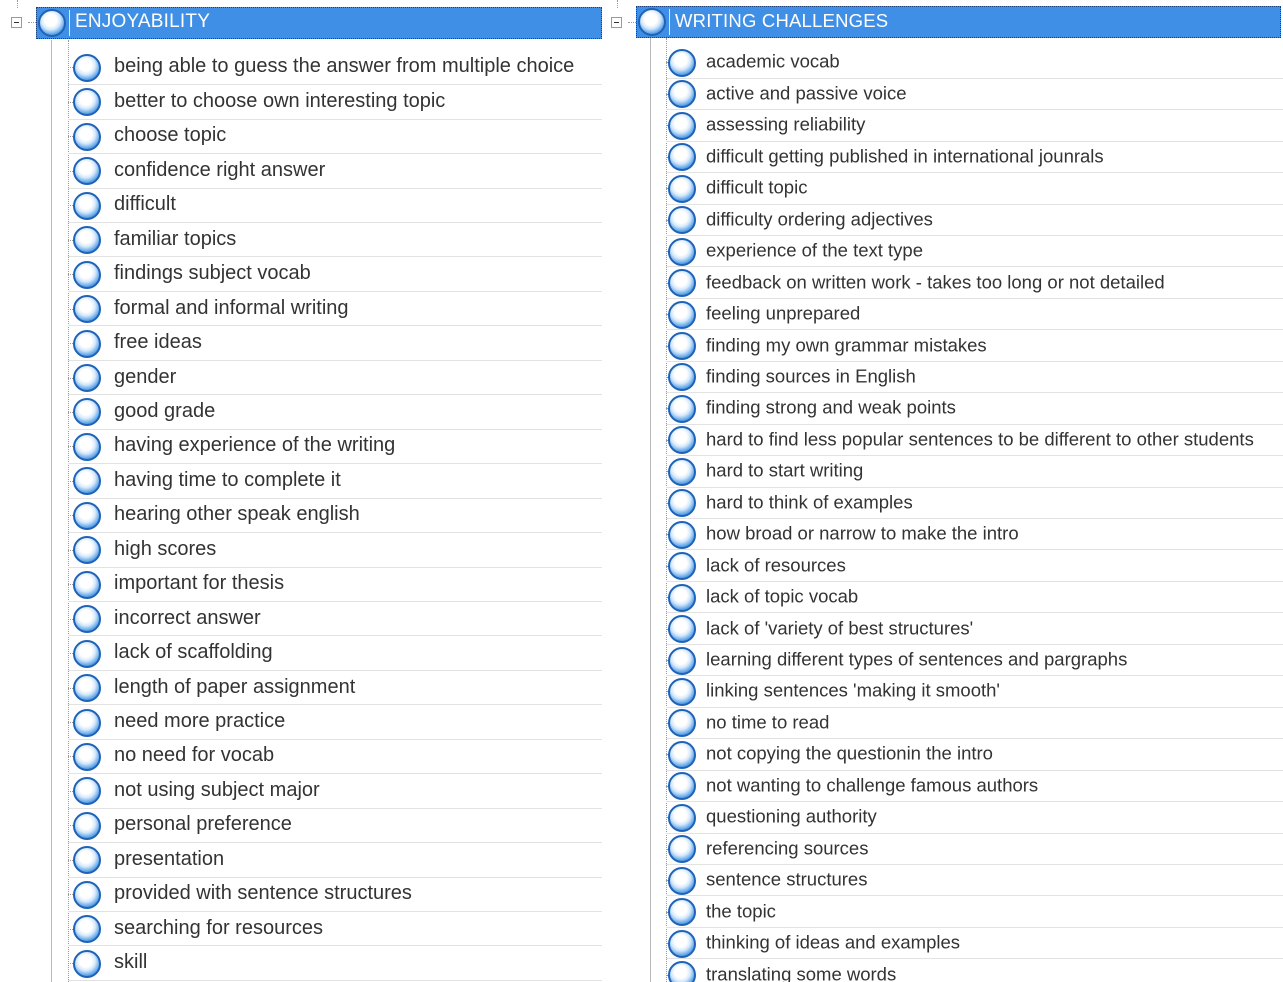  What do you see at coordinates (974, 566) in the screenshot?
I see `tree-node-item: lack of resources` at bounding box center [974, 566].